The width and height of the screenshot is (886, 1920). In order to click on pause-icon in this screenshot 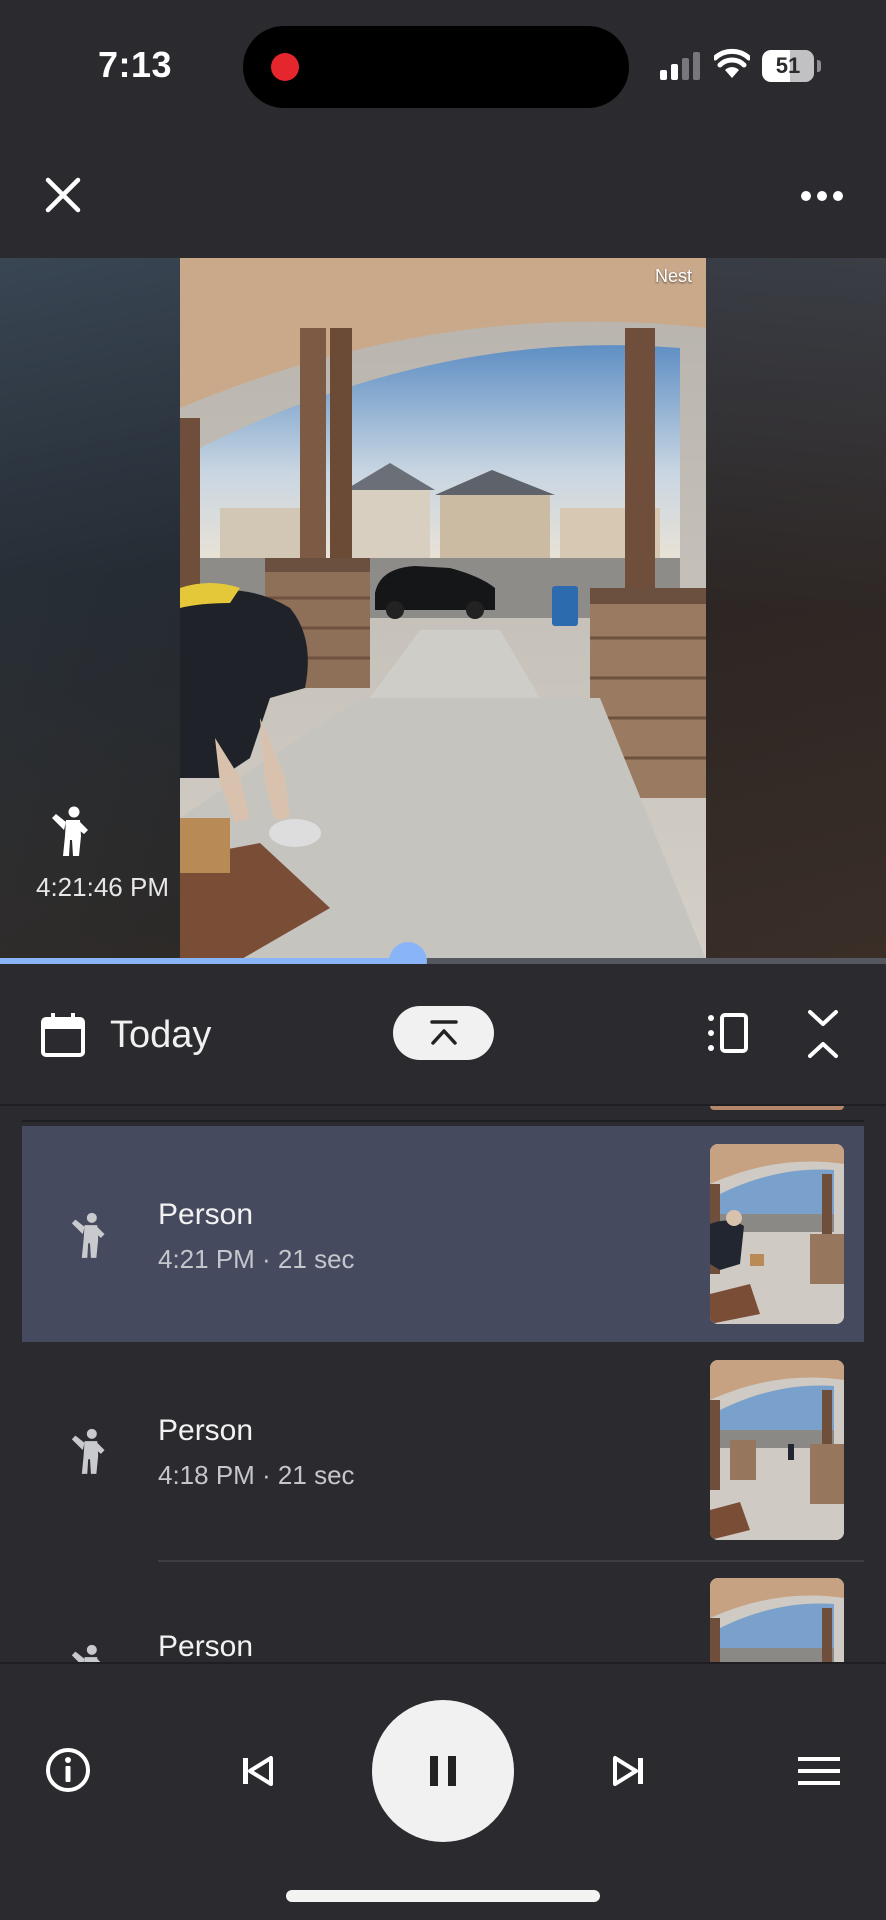, I will do `click(443, 1771)`.